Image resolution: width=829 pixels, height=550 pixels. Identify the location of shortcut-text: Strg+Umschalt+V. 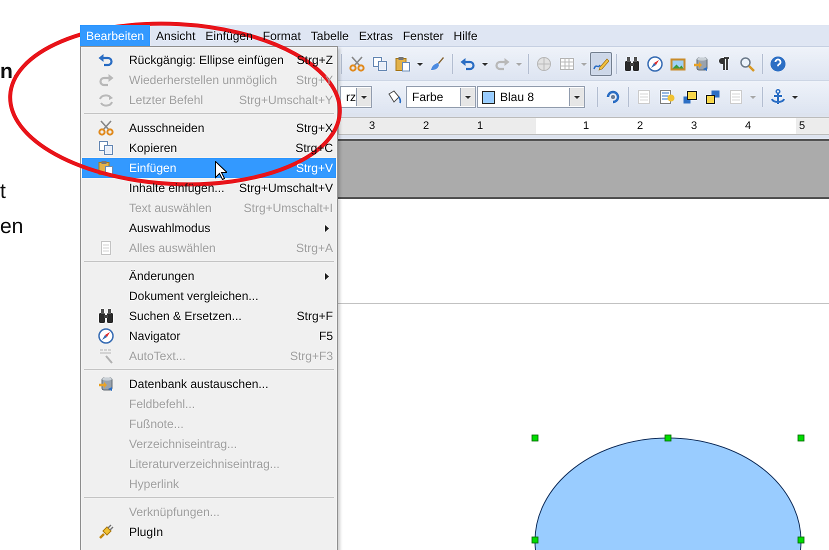
(285, 188).